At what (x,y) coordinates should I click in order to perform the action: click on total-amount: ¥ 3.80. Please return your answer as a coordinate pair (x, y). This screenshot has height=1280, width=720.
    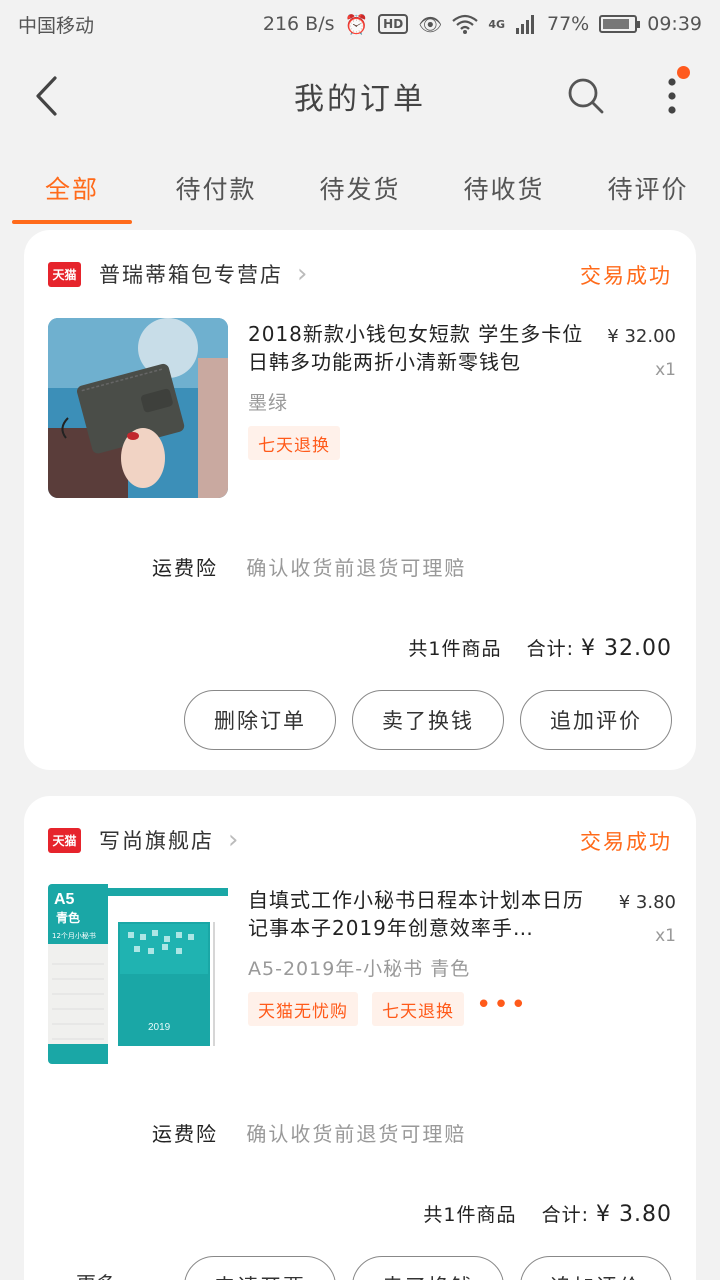
    Looking at the image, I should click on (634, 1214).